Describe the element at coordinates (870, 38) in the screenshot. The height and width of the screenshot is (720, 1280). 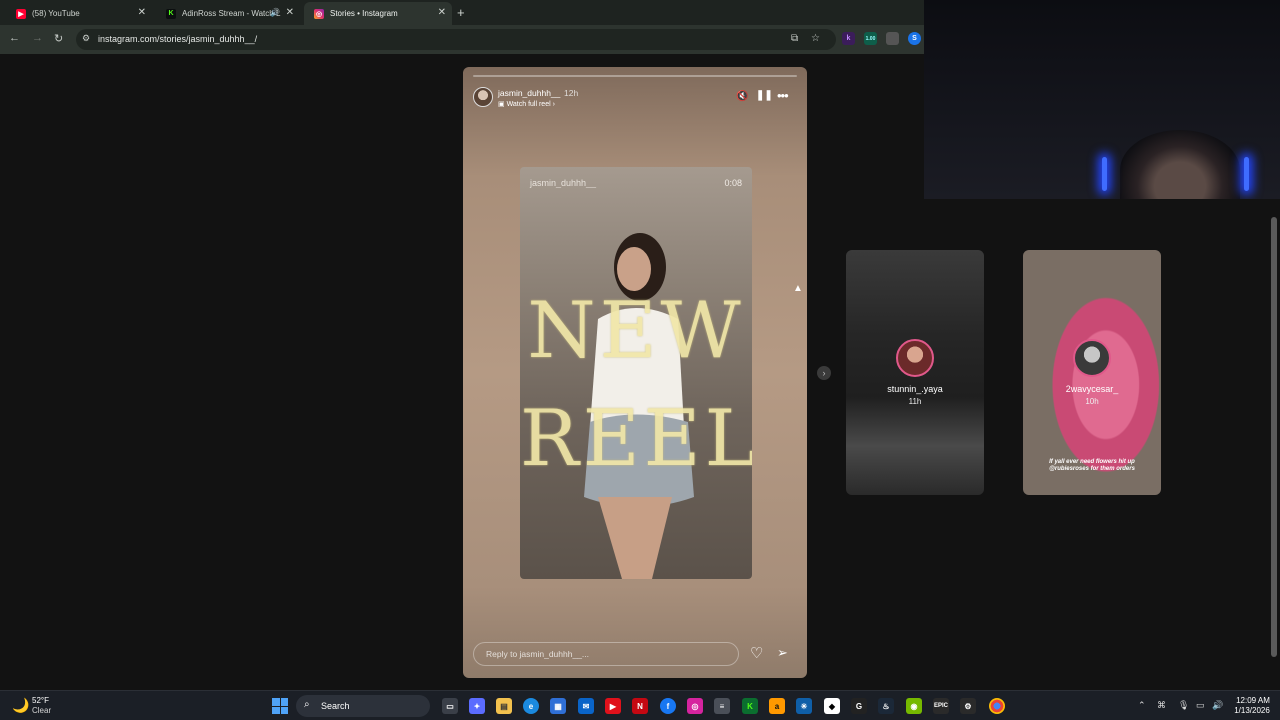
I see `extension-counter-icon: 1.00` at that location.